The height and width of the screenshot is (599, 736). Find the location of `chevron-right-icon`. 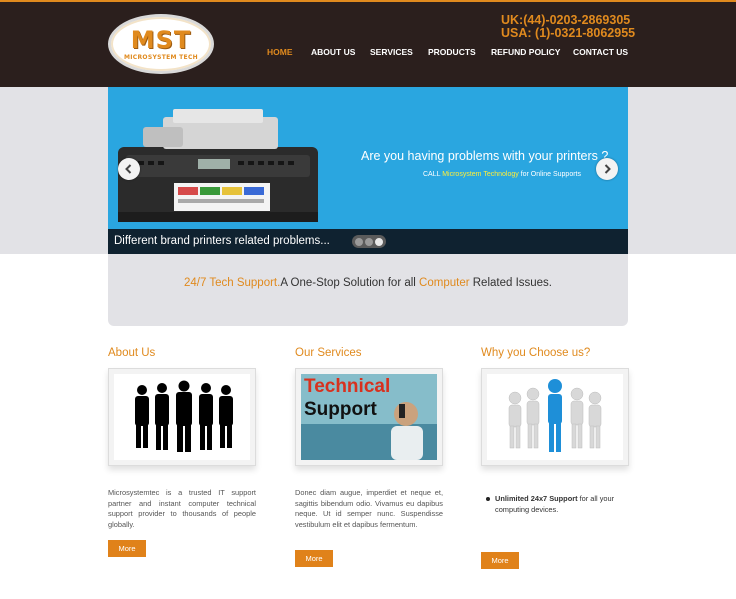

chevron-right-icon is located at coordinates (607, 169).